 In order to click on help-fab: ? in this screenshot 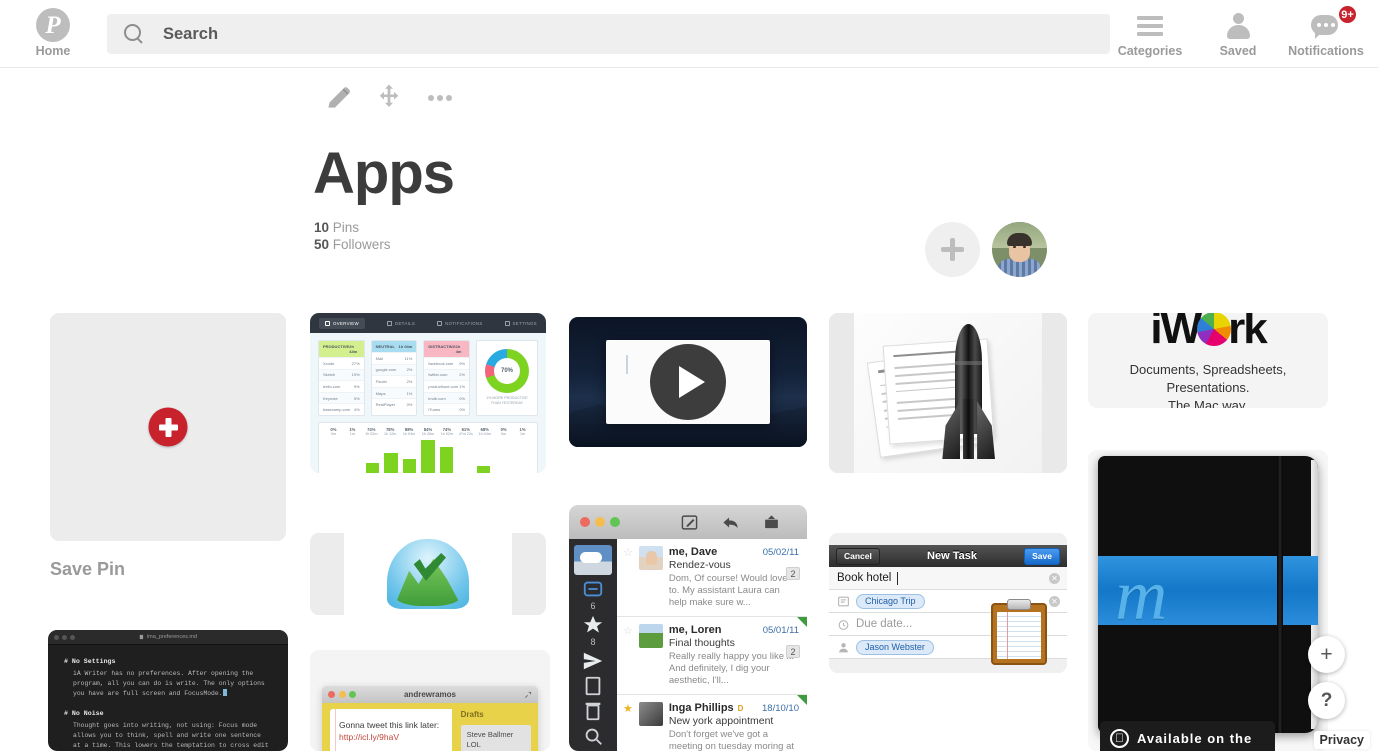, I will do `click(1326, 700)`.